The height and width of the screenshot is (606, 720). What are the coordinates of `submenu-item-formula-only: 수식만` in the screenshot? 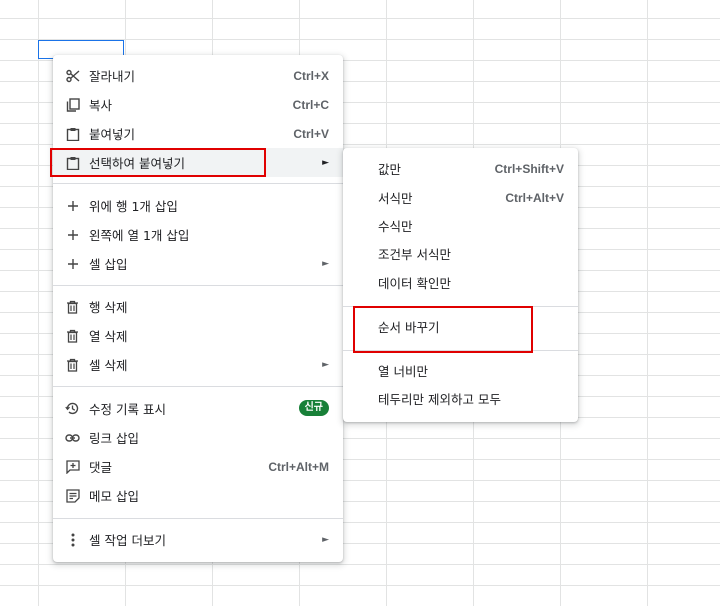 It's located at (460, 225).